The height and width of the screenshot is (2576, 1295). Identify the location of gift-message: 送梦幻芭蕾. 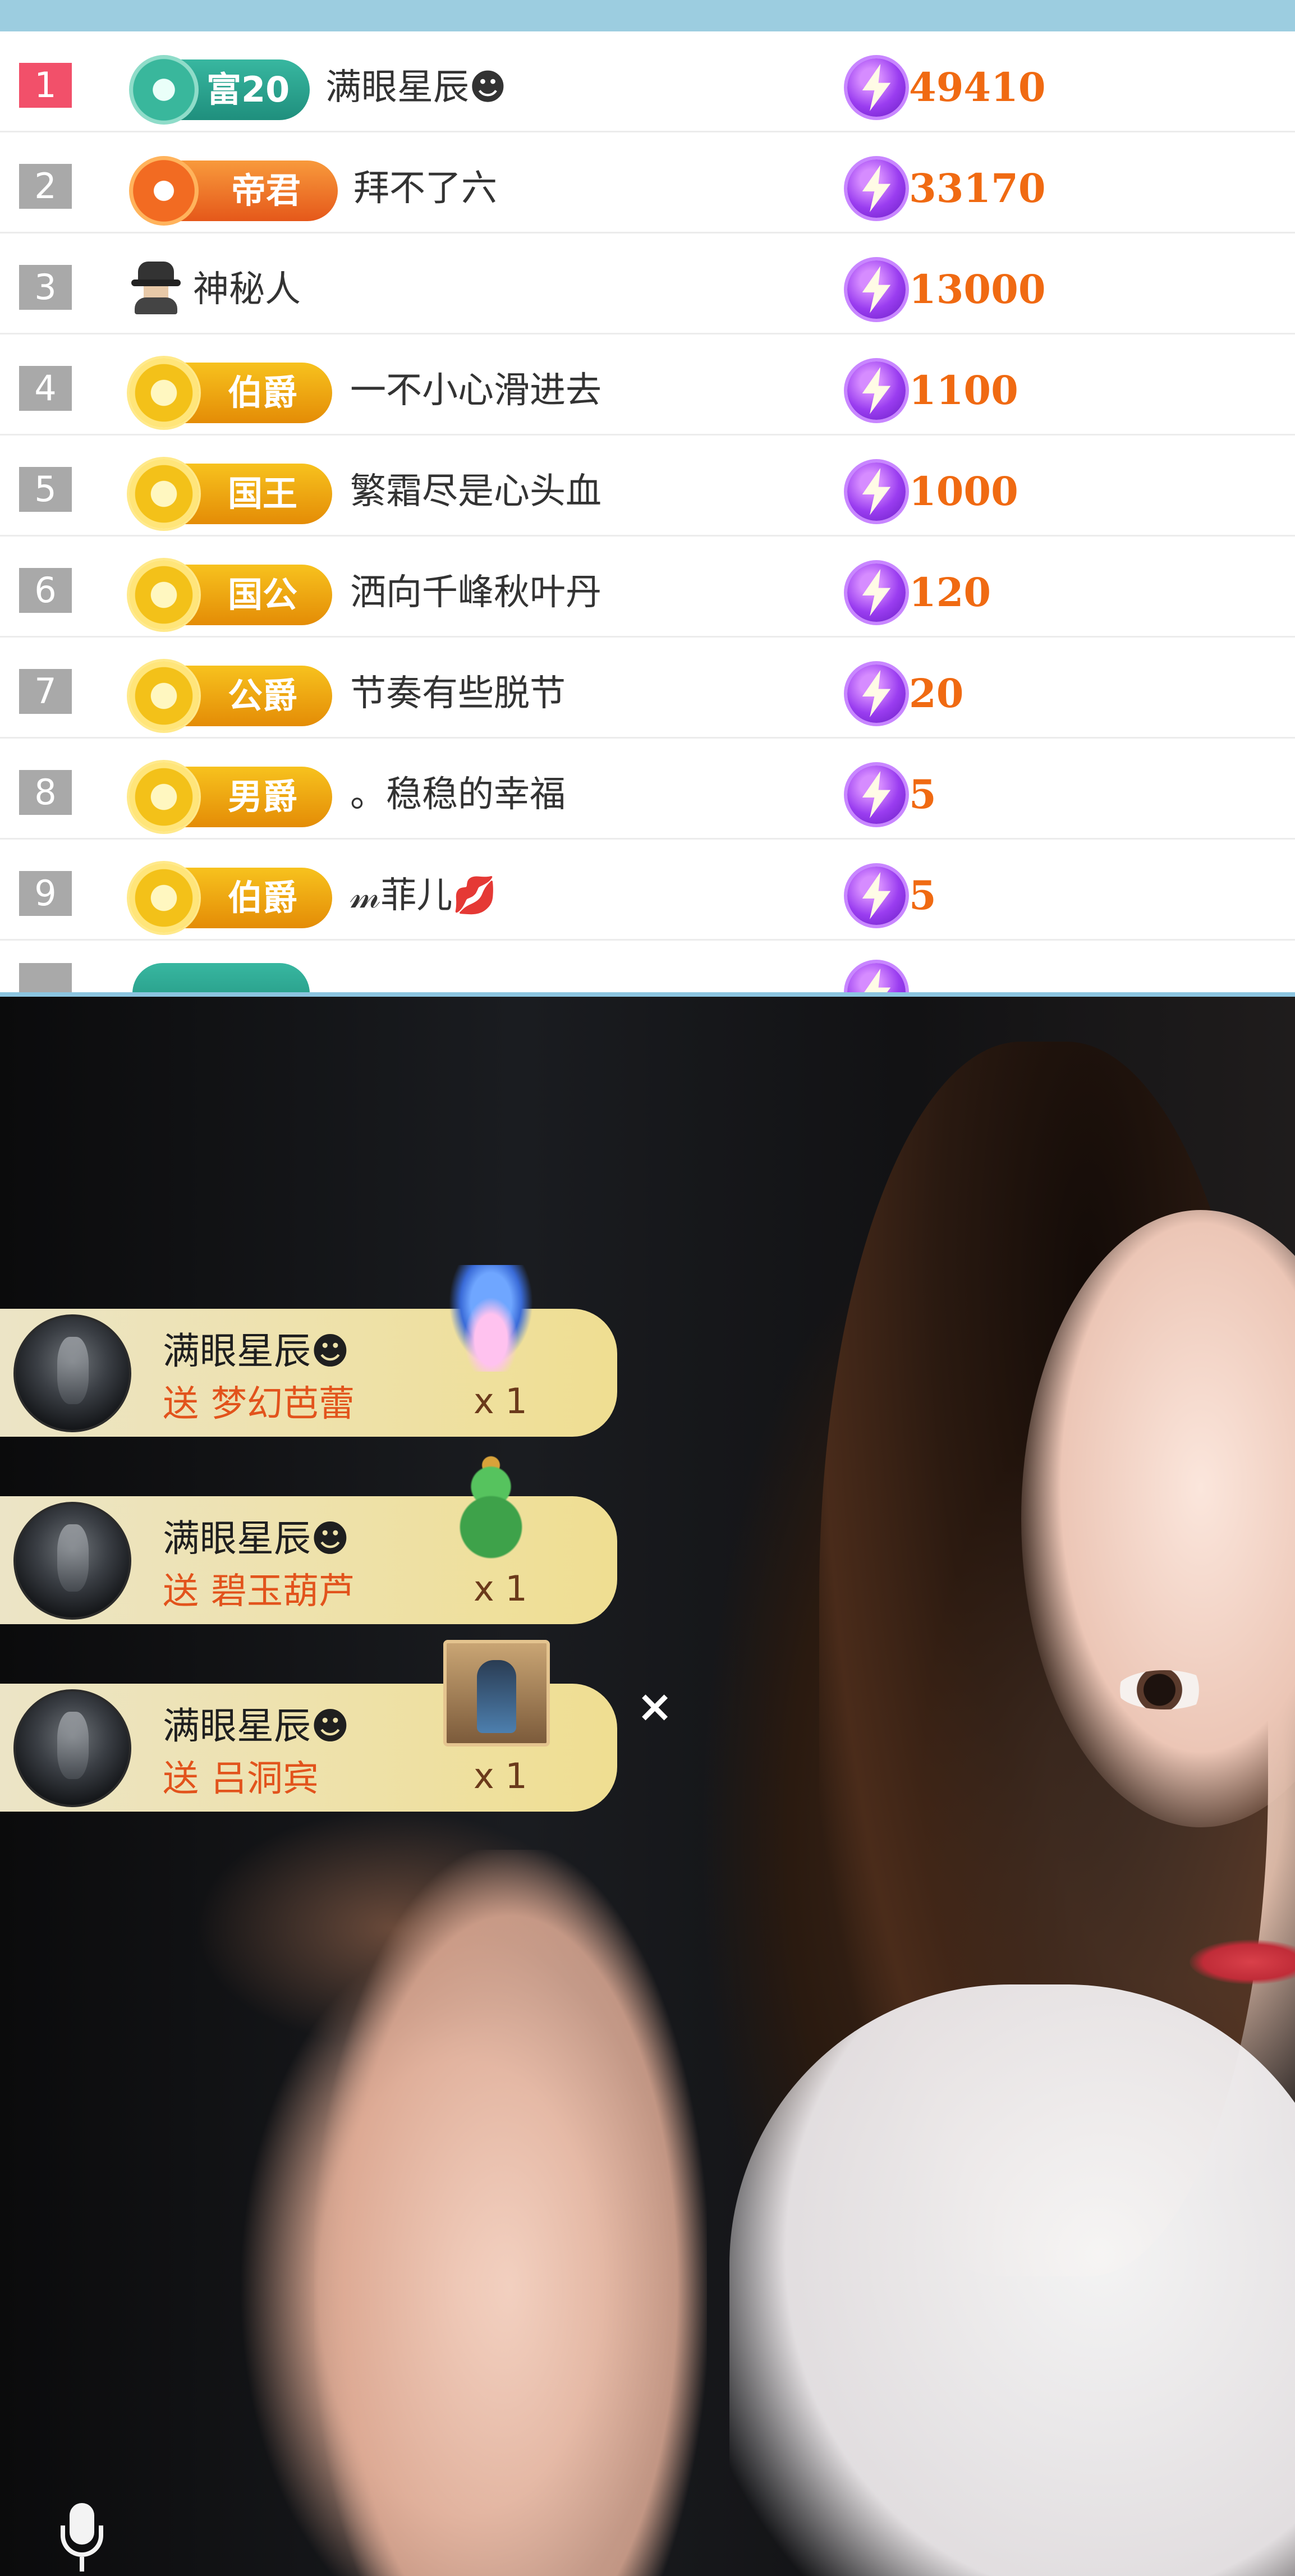
(259, 1401).